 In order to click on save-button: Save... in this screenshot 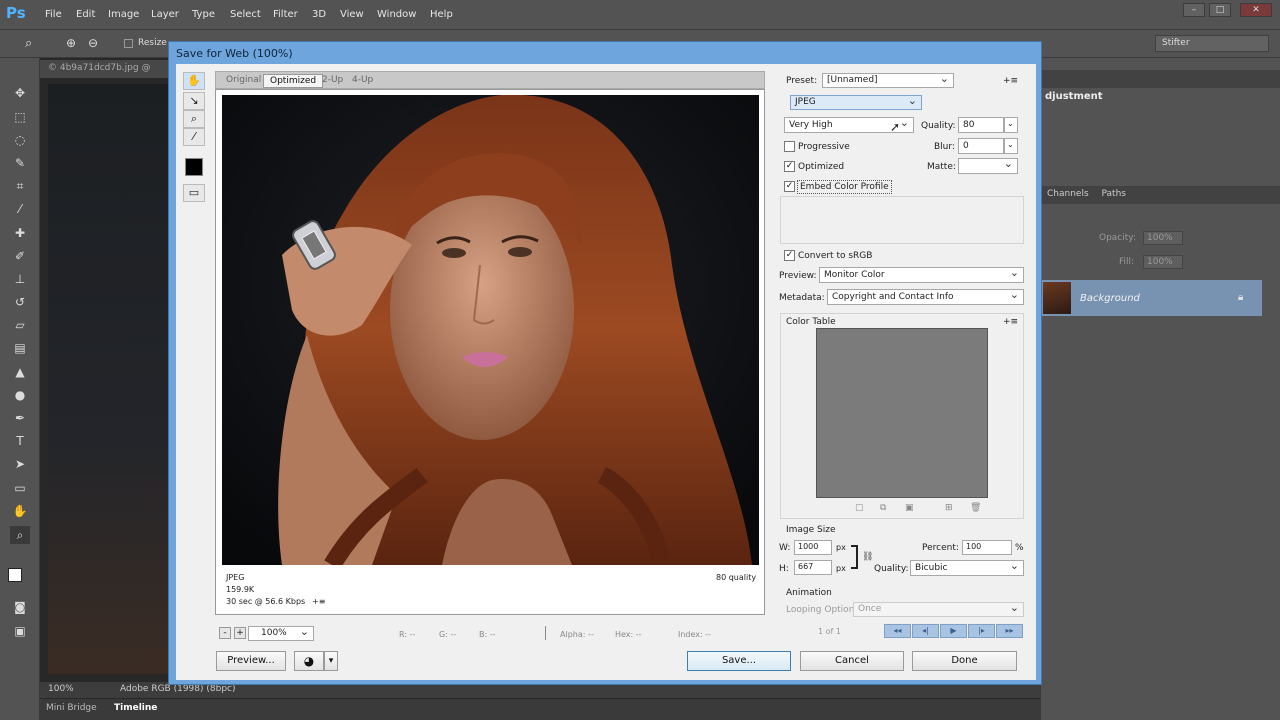, I will do `click(739, 661)`.